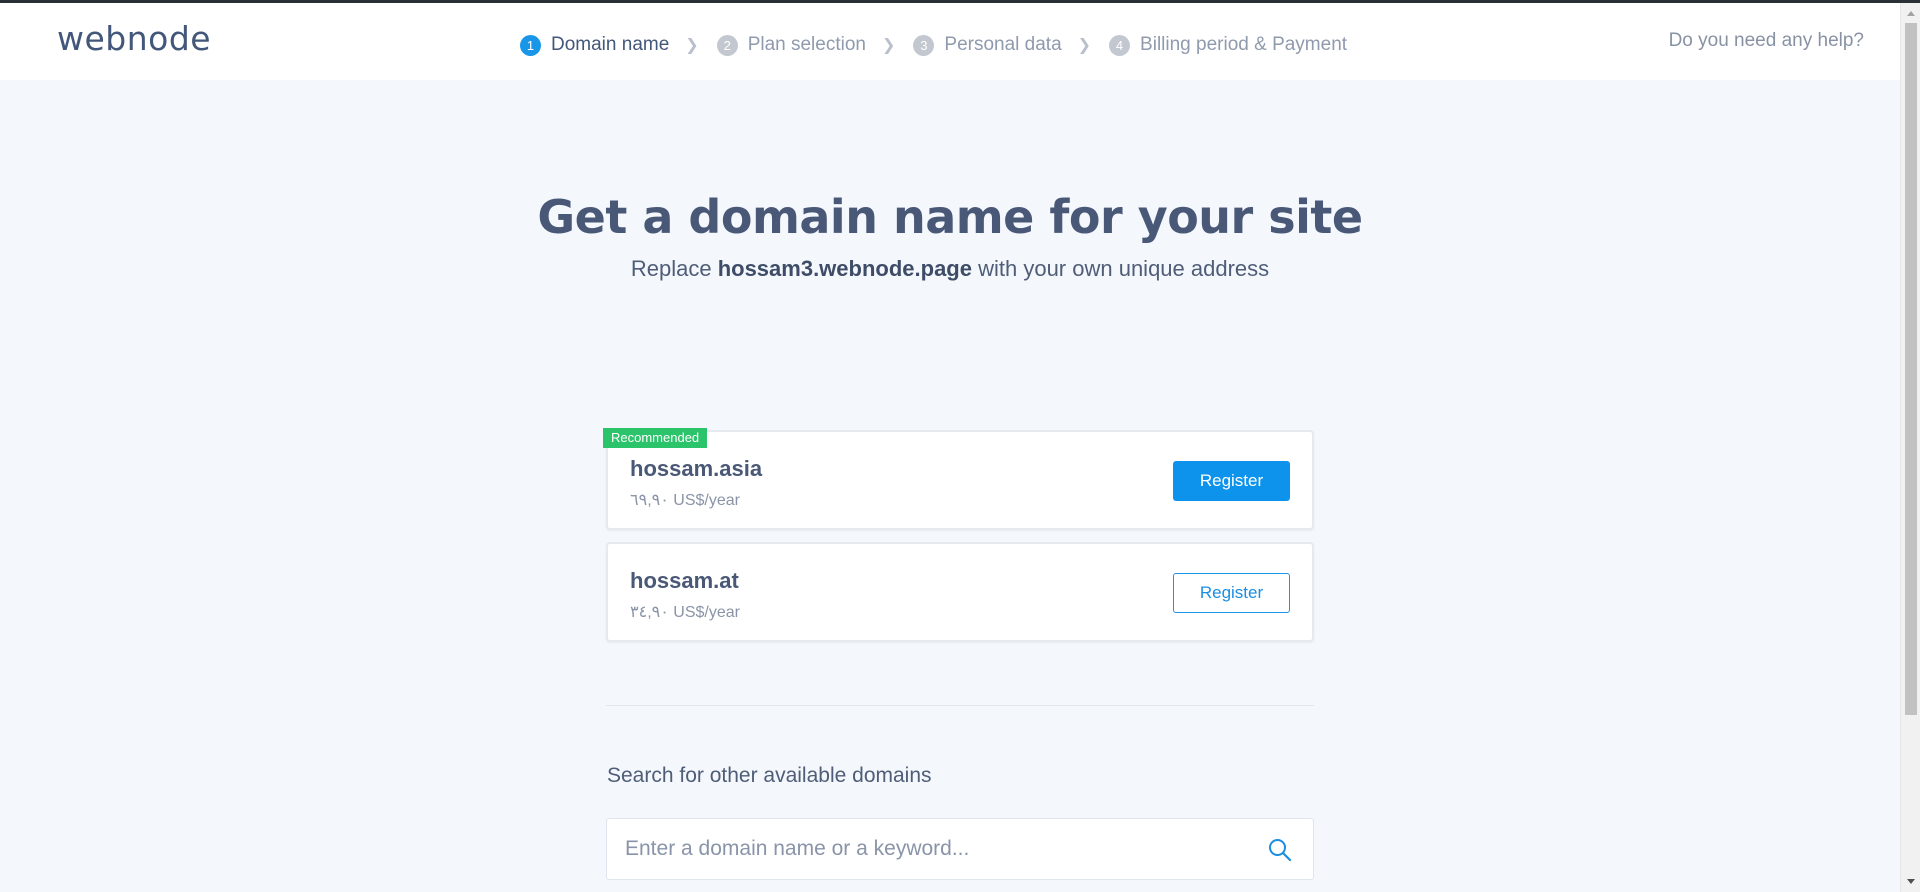 This screenshot has height=892, width=1920. What do you see at coordinates (1766, 41) in the screenshot?
I see `help-link: Do you need any help?` at bounding box center [1766, 41].